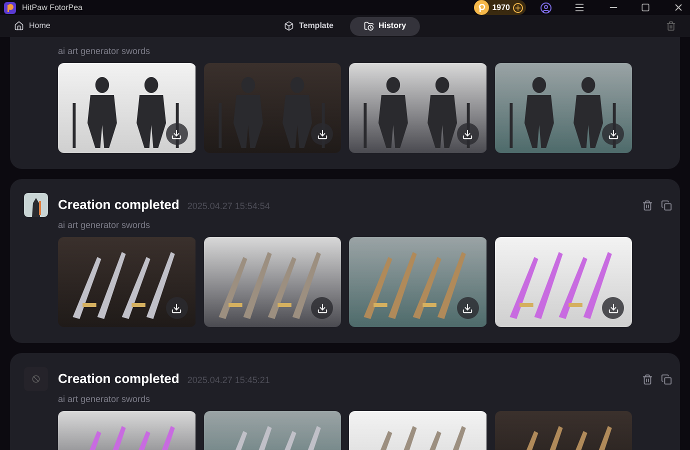  What do you see at coordinates (289, 26) in the screenshot?
I see `cube-icon` at bounding box center [289, 26].